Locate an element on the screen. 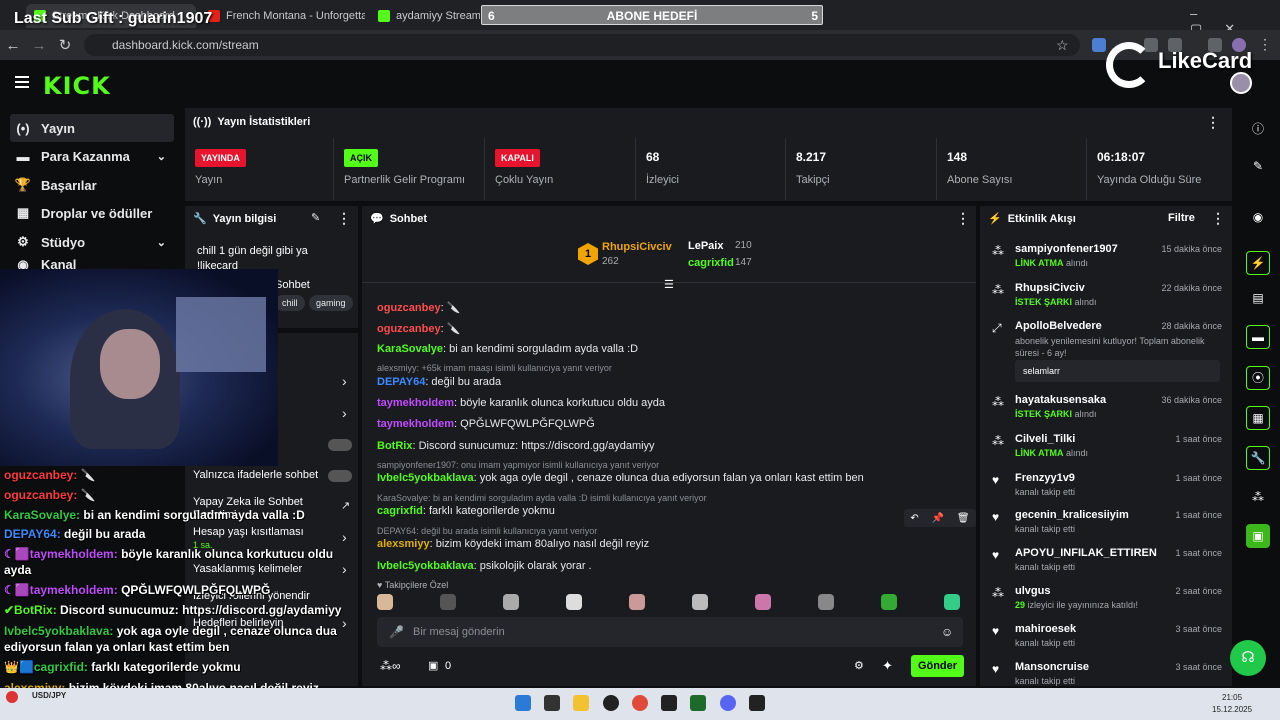 The height and width of the screenshot is (720, 1280). task-view-icon is located at coordinates (552, 703).